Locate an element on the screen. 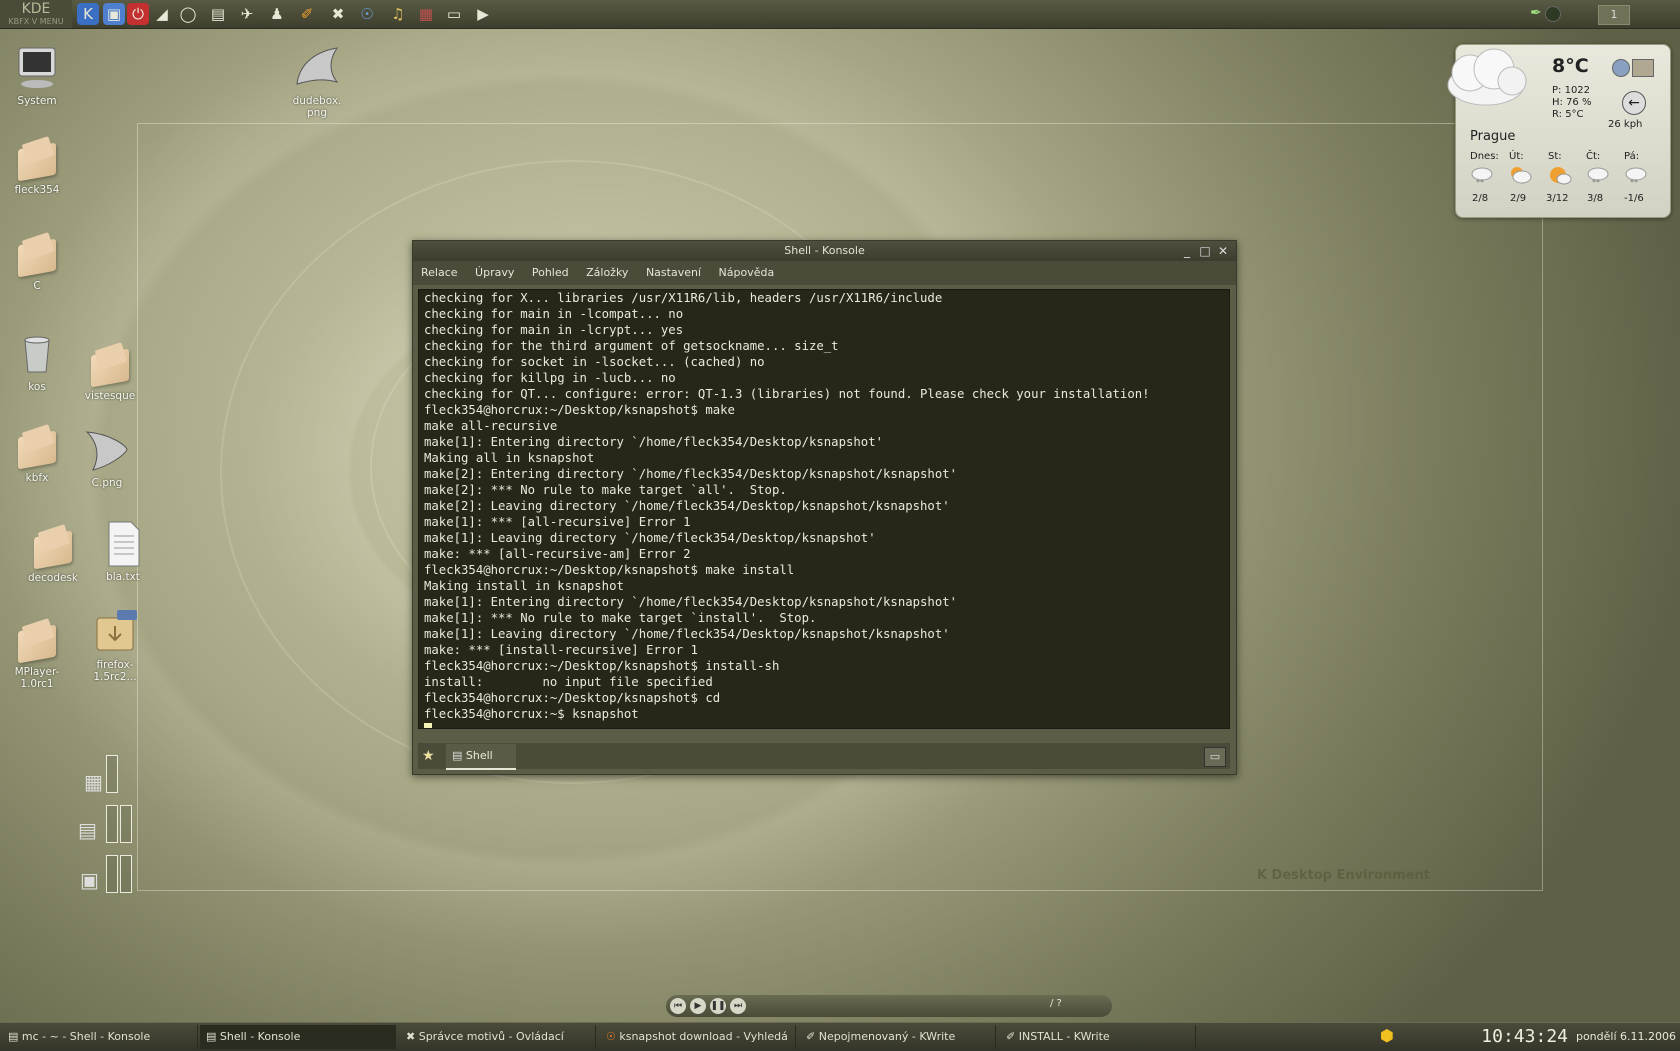  menu-nastaveni: Nastavení is located at coordinates (673, 273).